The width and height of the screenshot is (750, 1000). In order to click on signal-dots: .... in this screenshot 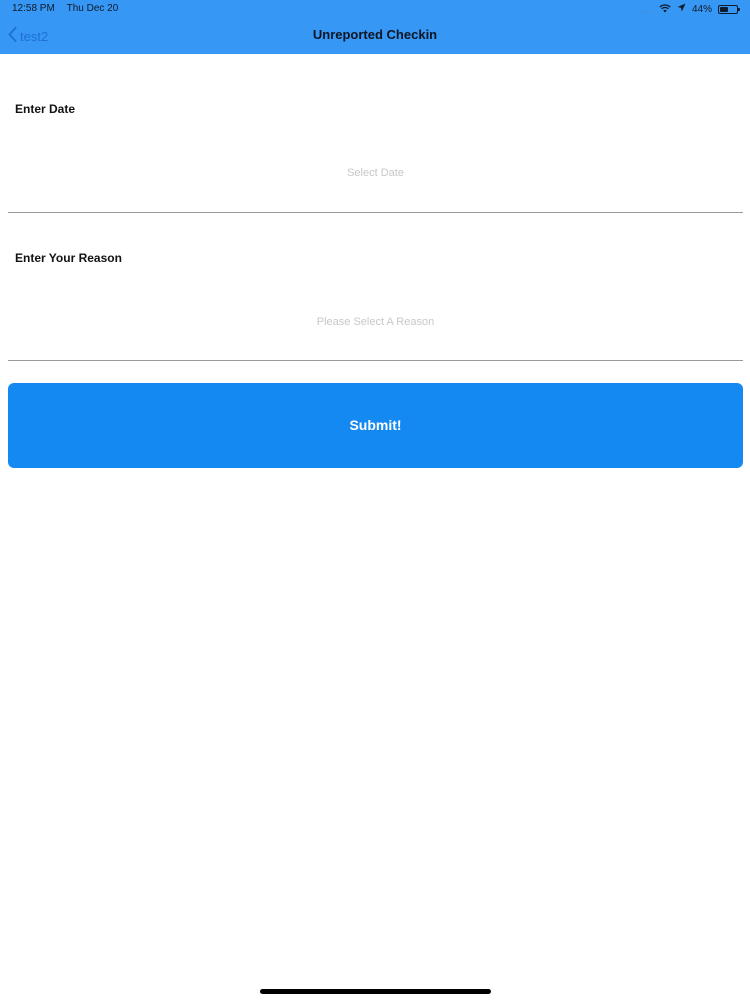, I will do `click(645, 9)`.